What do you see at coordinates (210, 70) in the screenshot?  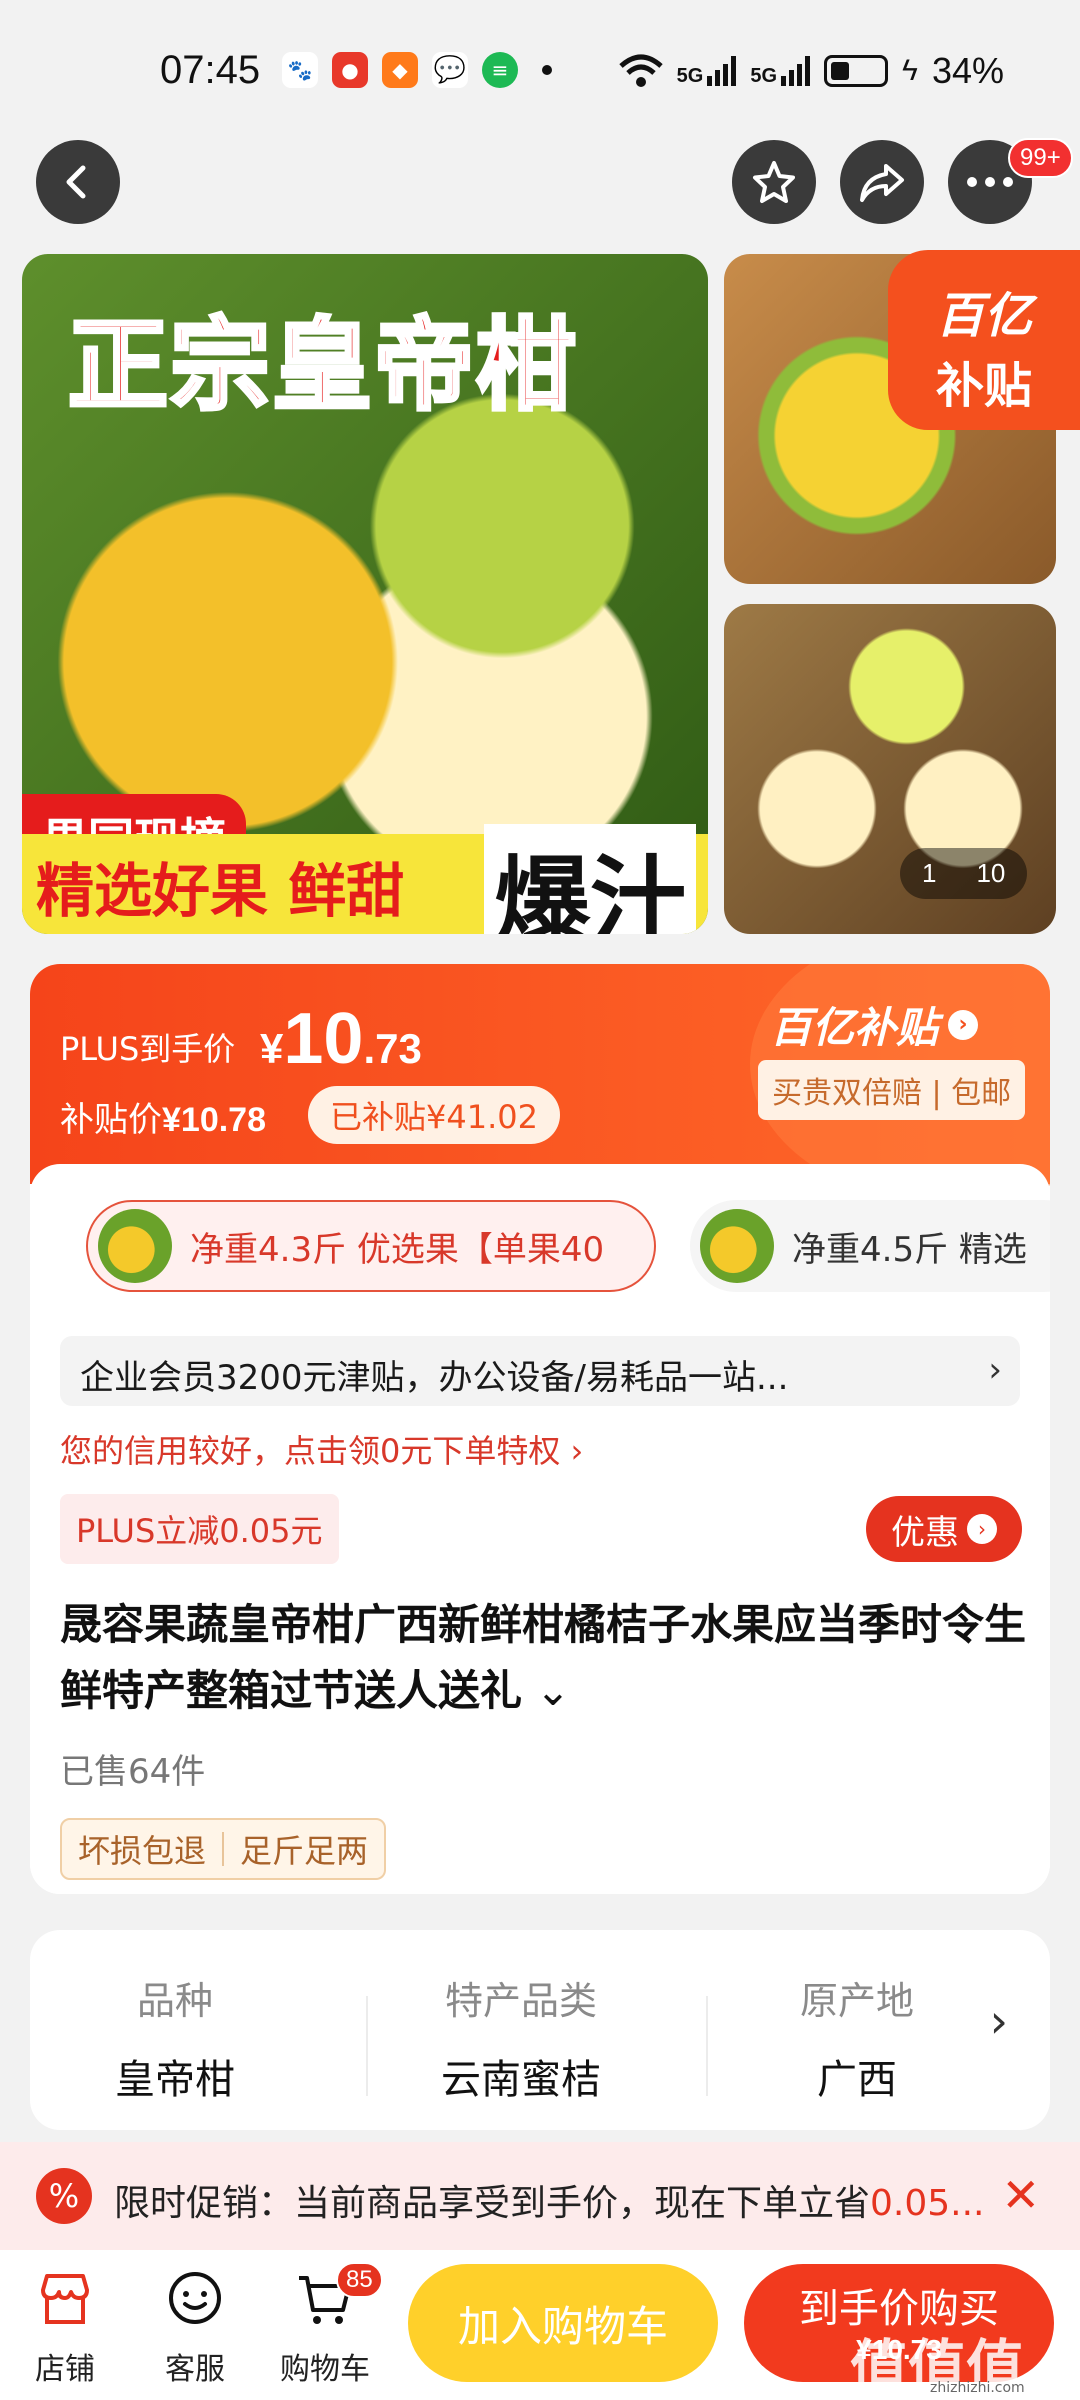 I see `status-time: 07:45` at bounding box center [210, 70].